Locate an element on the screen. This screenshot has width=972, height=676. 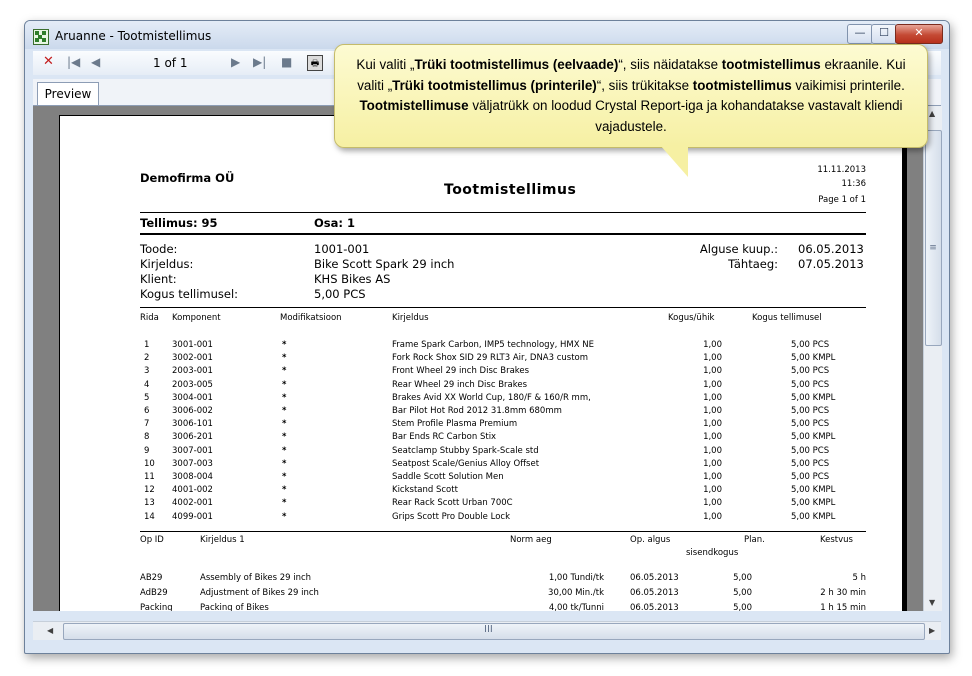
printer-icon: 🖶 is located at coordinates (315, 63).